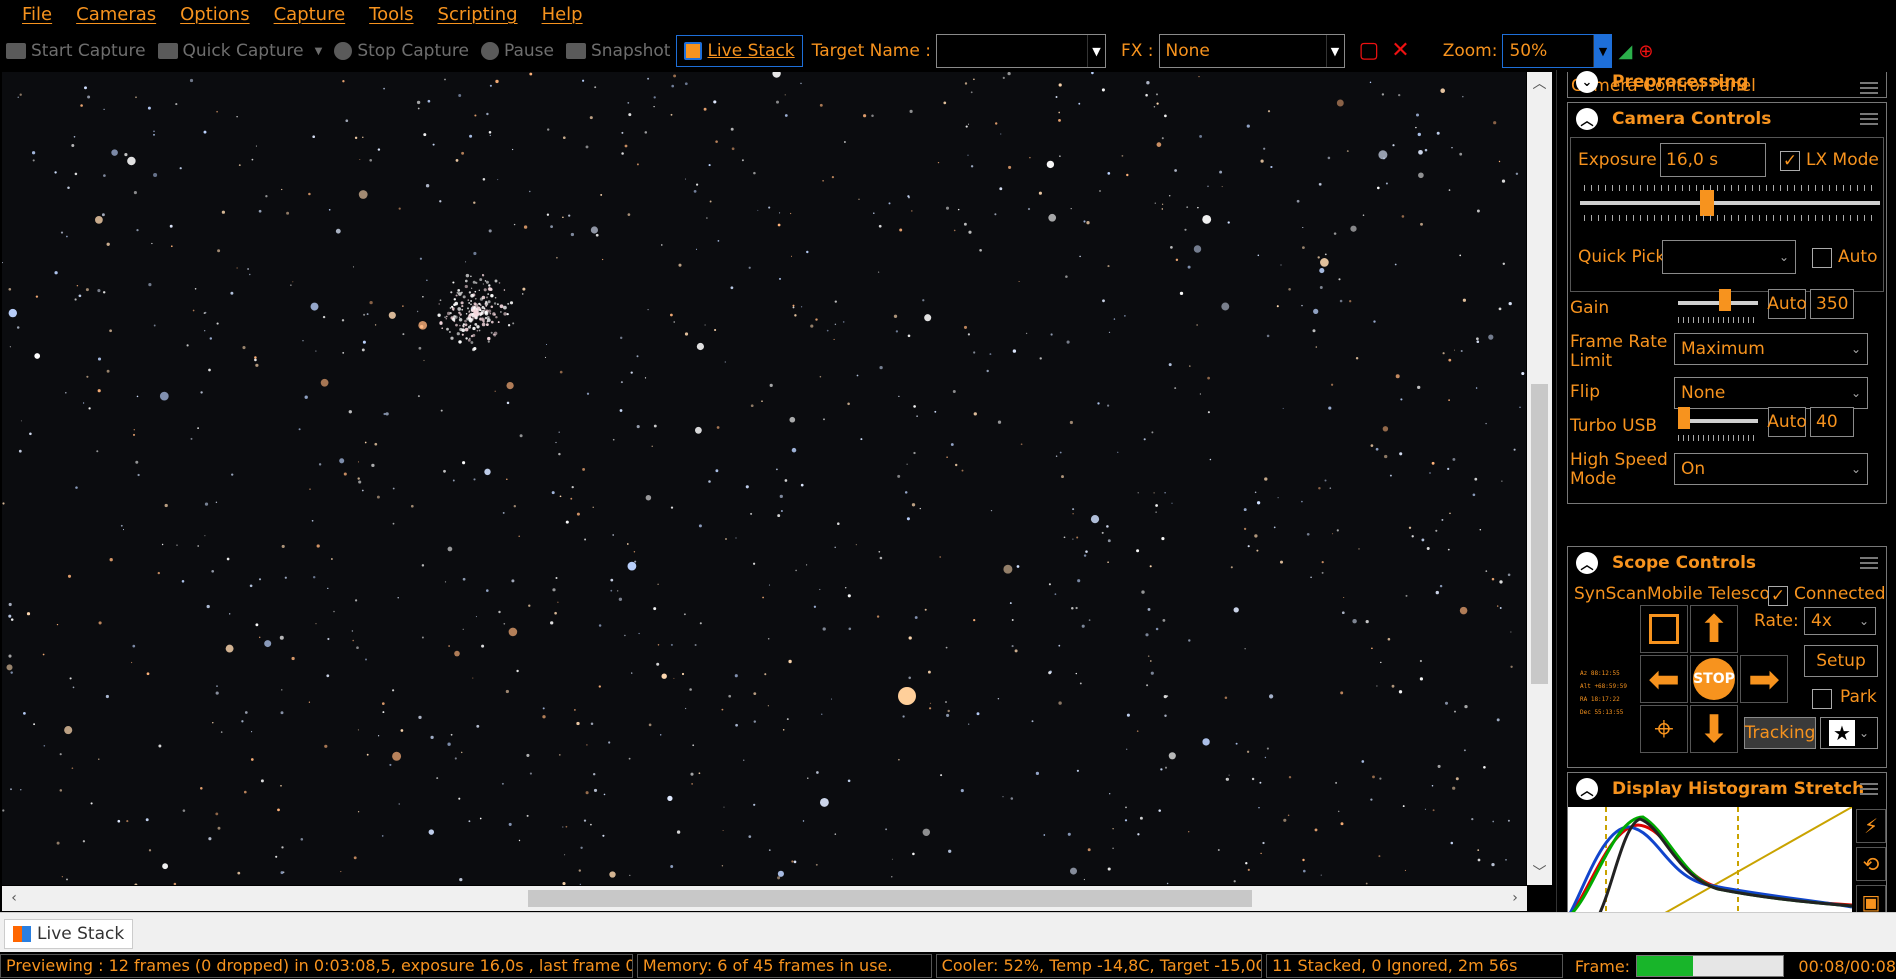 The width and height of the screenshot is (1896, 979). Describe the element at coordinates (1713, 160) in the screenshot. I see `exposure-input: 16,0 s` at that location.